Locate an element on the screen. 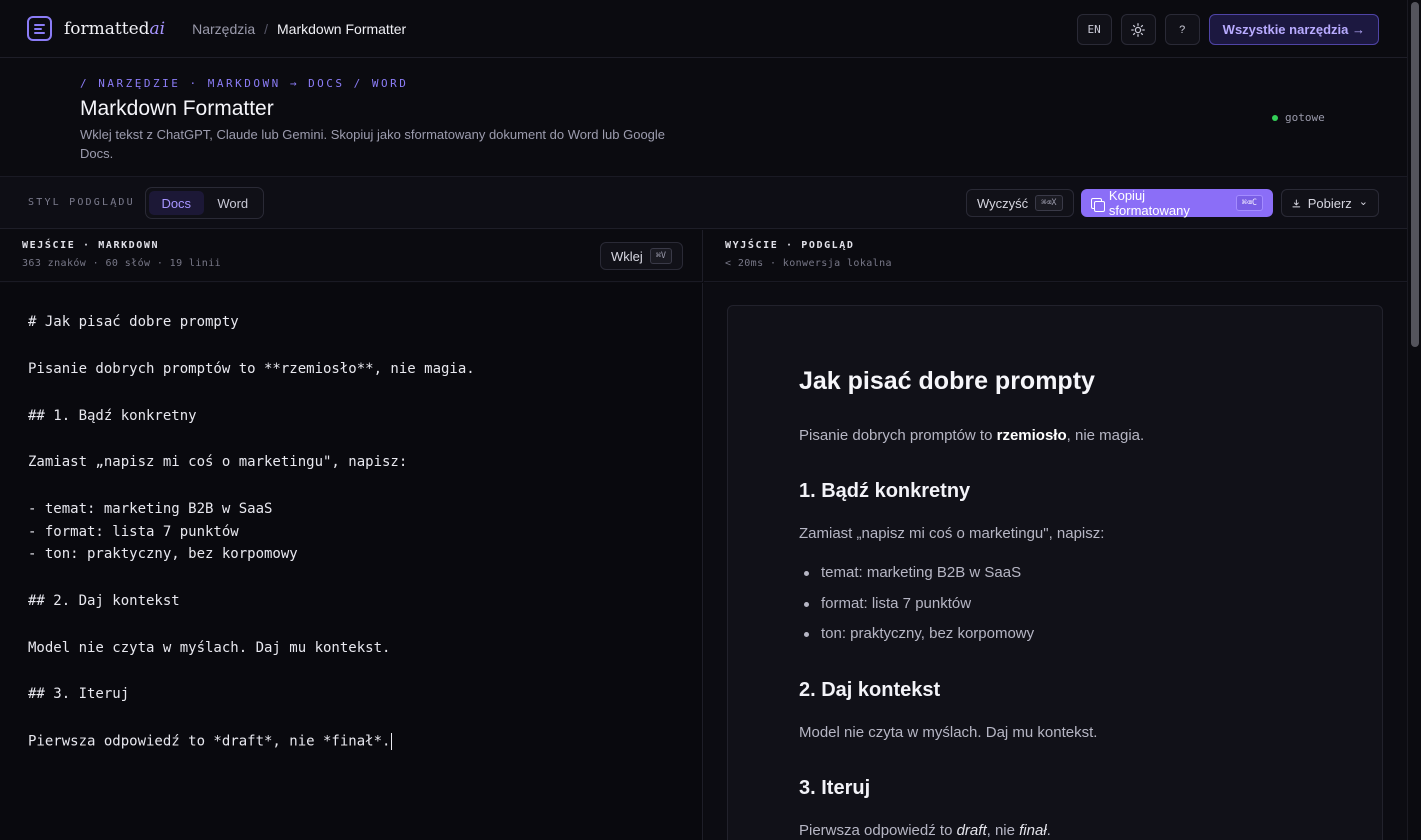  output-panel-title: WYJŚCIE · PODGLĄD is located at coordinates (790, 245).